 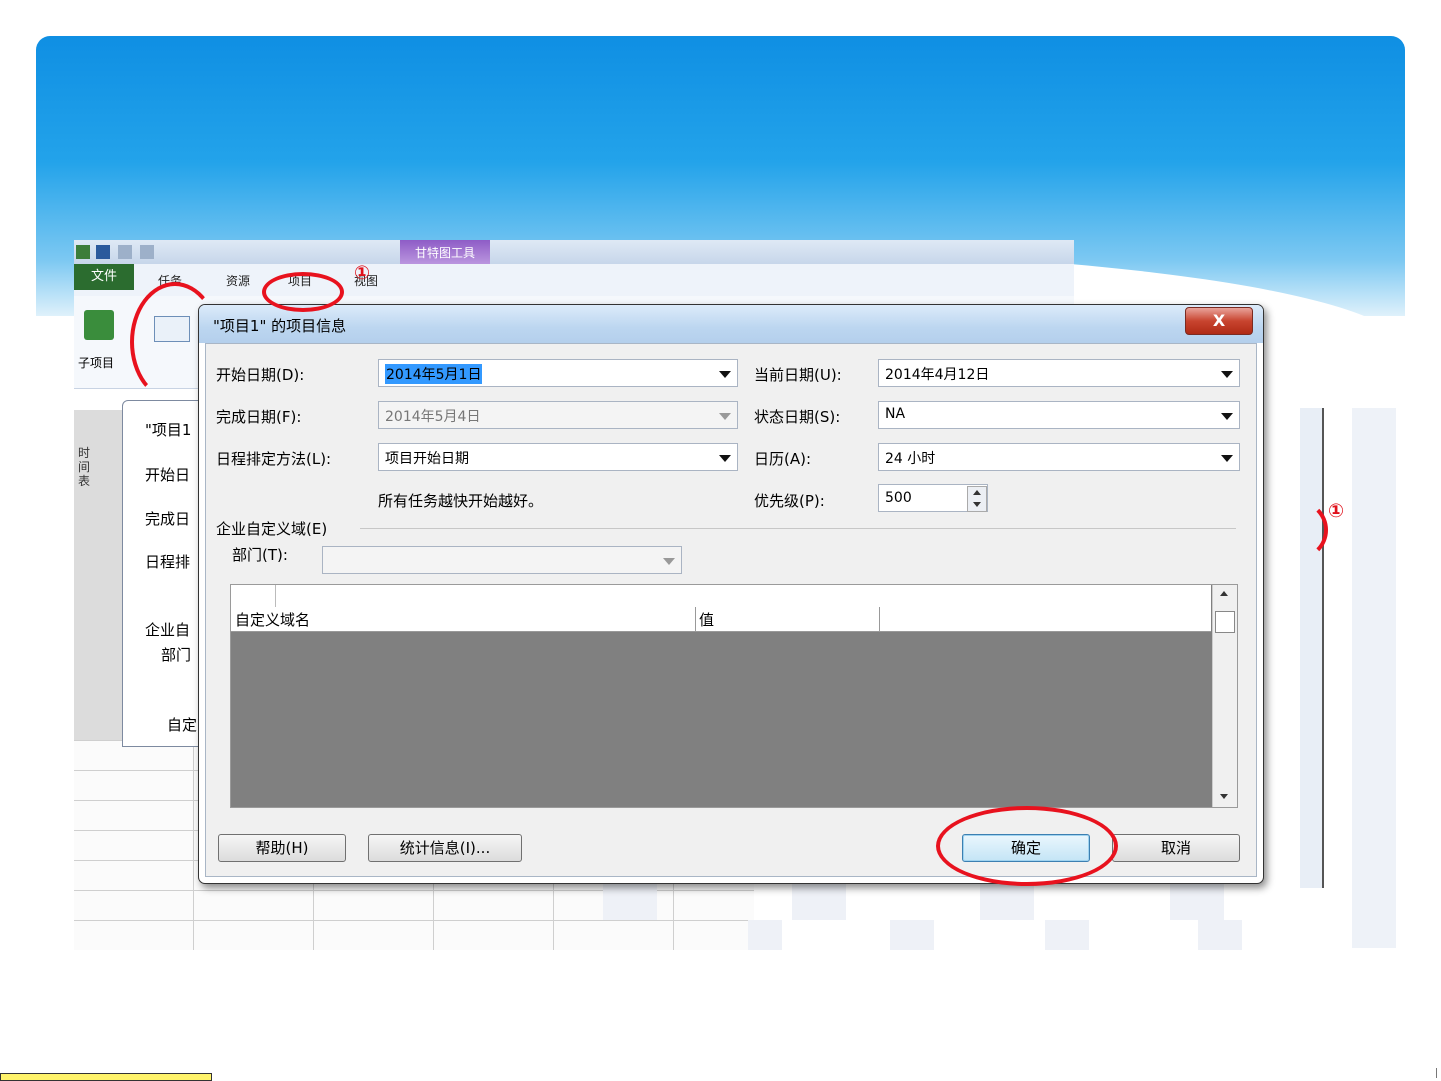 I want to click on bg-row-start: 开始日, so click(x=168, y=475).